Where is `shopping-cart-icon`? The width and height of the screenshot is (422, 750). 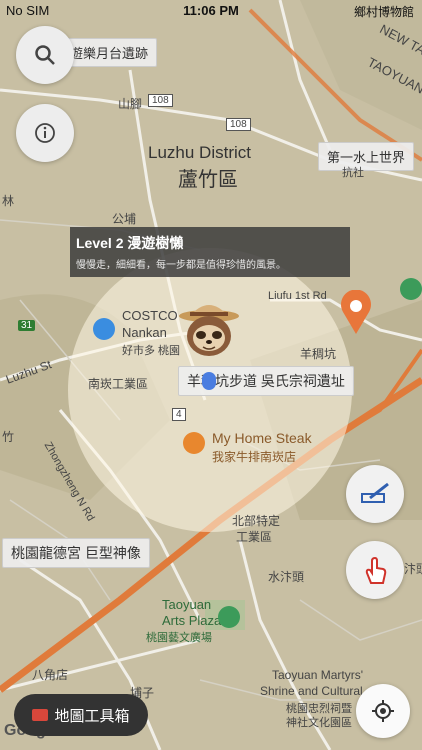
shopping-cart-icon is located at coordinates (104, 329).